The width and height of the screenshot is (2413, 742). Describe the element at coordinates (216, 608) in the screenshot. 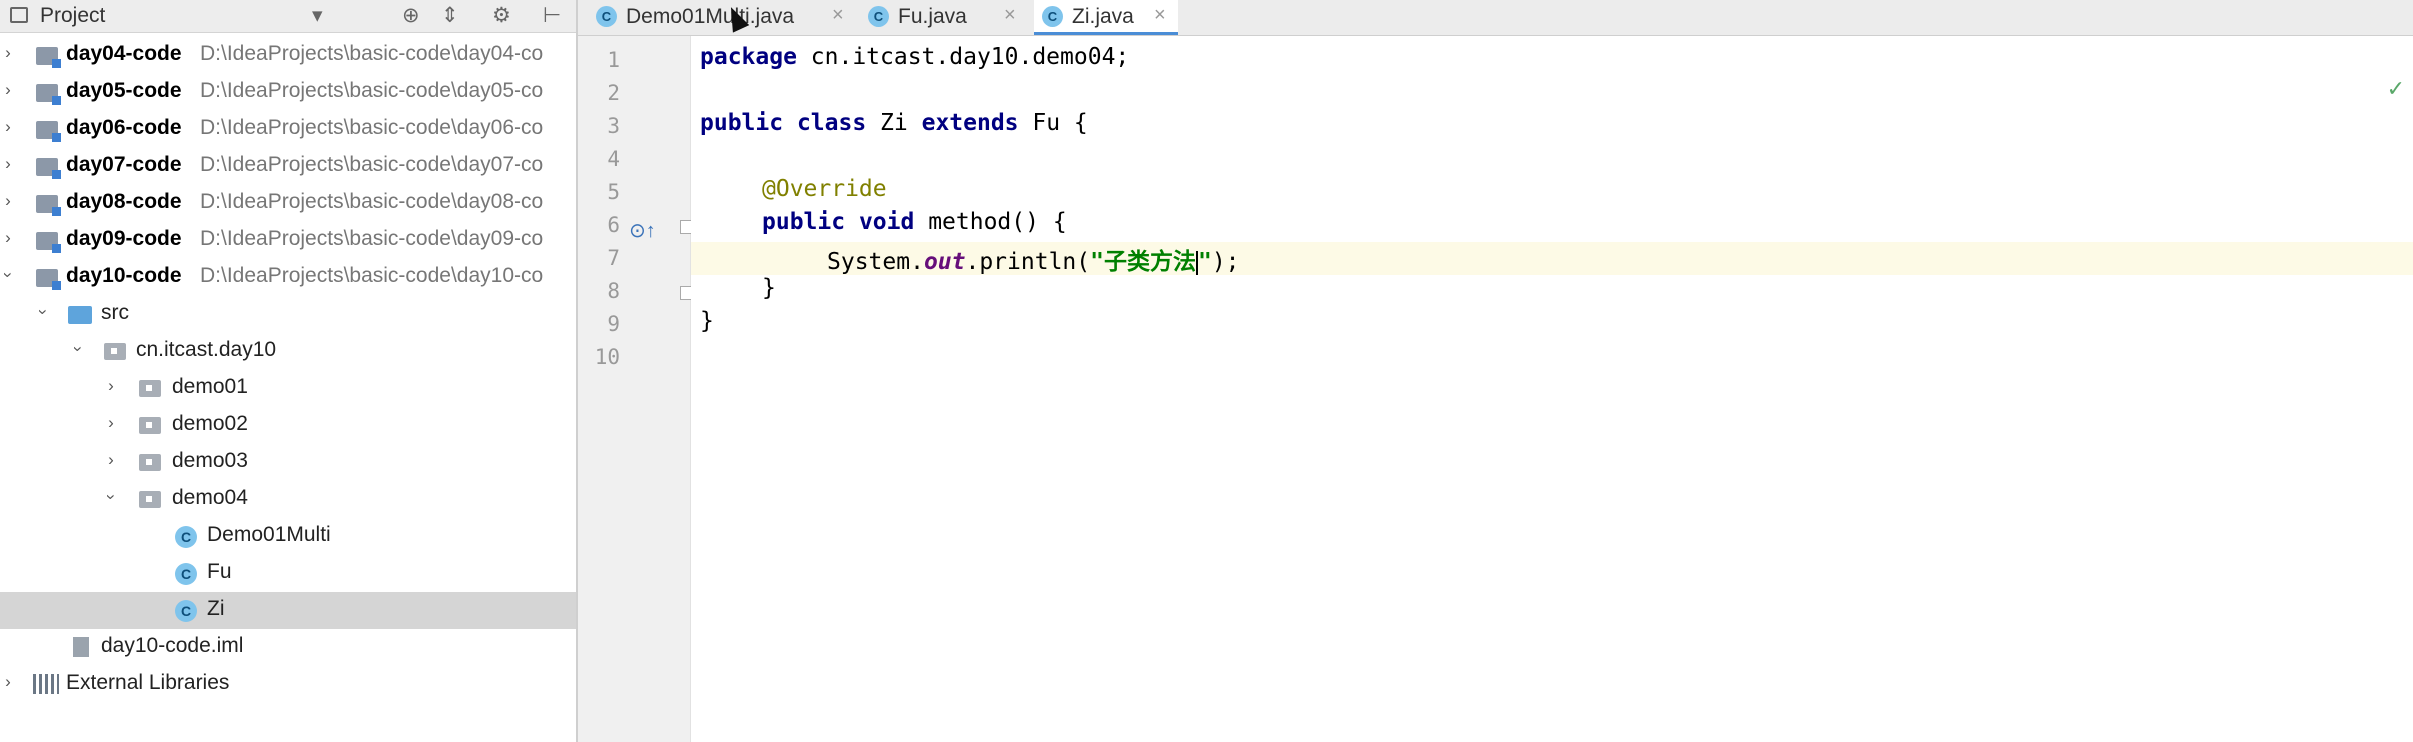

I see `tree-item-label: Zi` at that location.